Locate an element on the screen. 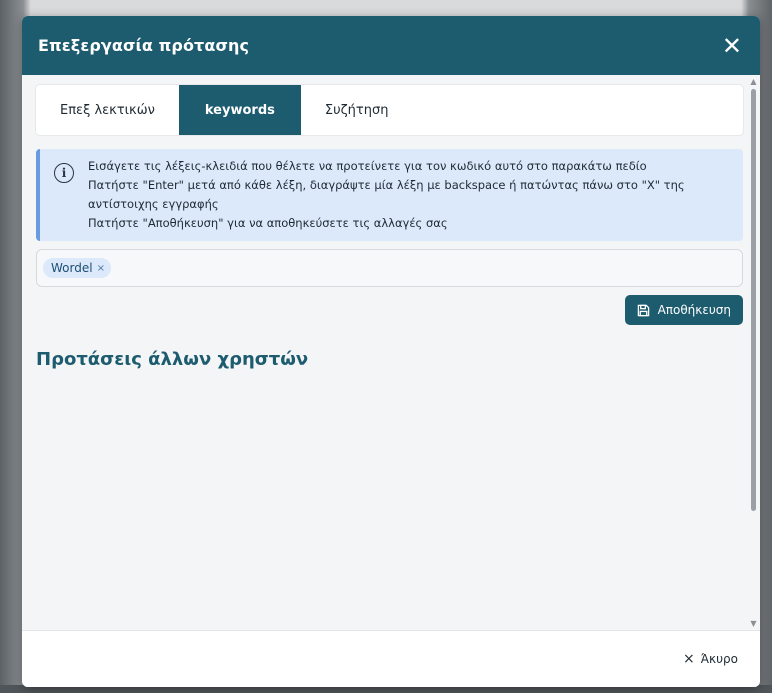 The image size is (772, 693). tab-discussion: Συζήτηση is located at coordinates (357, 110).